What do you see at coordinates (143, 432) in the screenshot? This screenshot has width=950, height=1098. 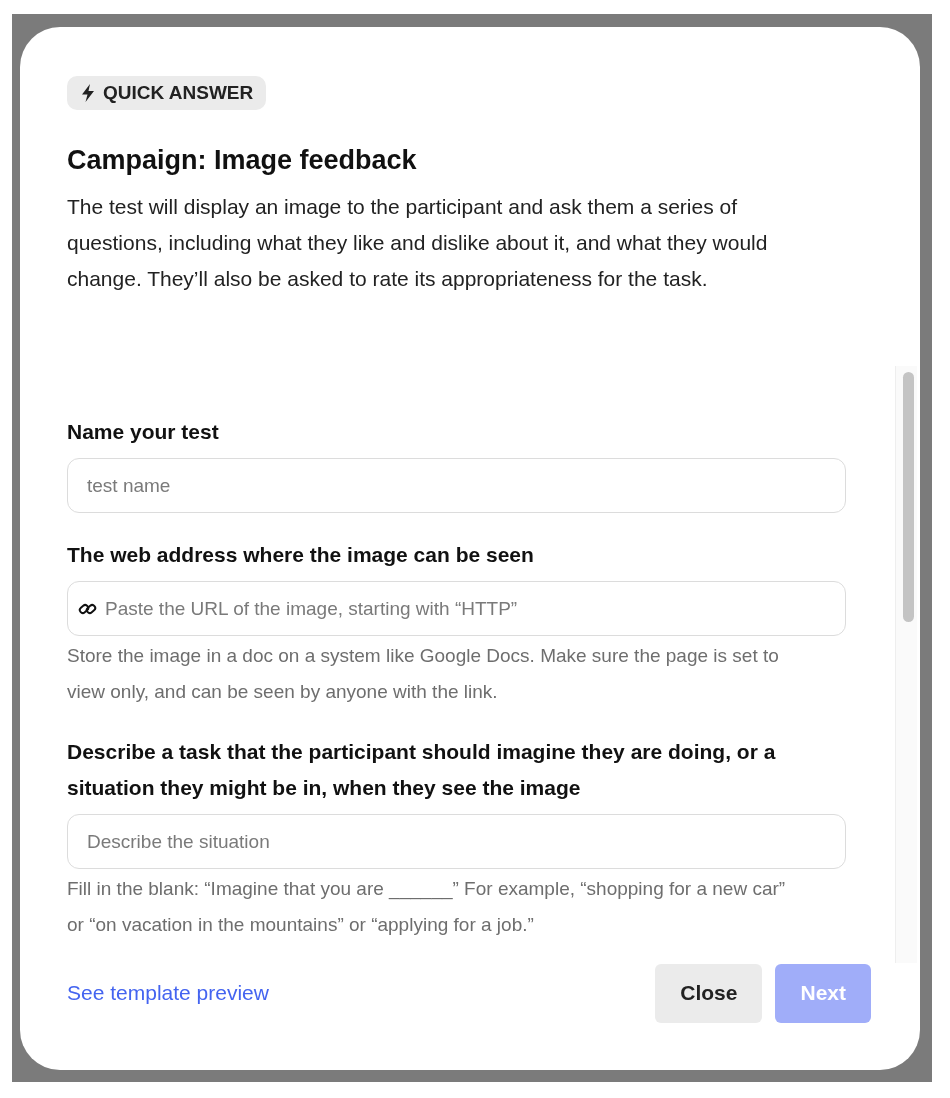 I see `field-label: Name your test` at bounding box center [143, 432].